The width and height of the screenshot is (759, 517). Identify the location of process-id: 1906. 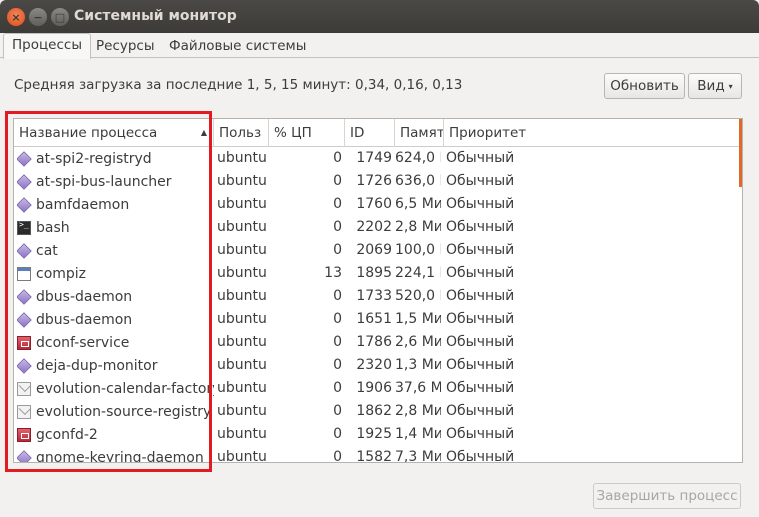
(374, 388).